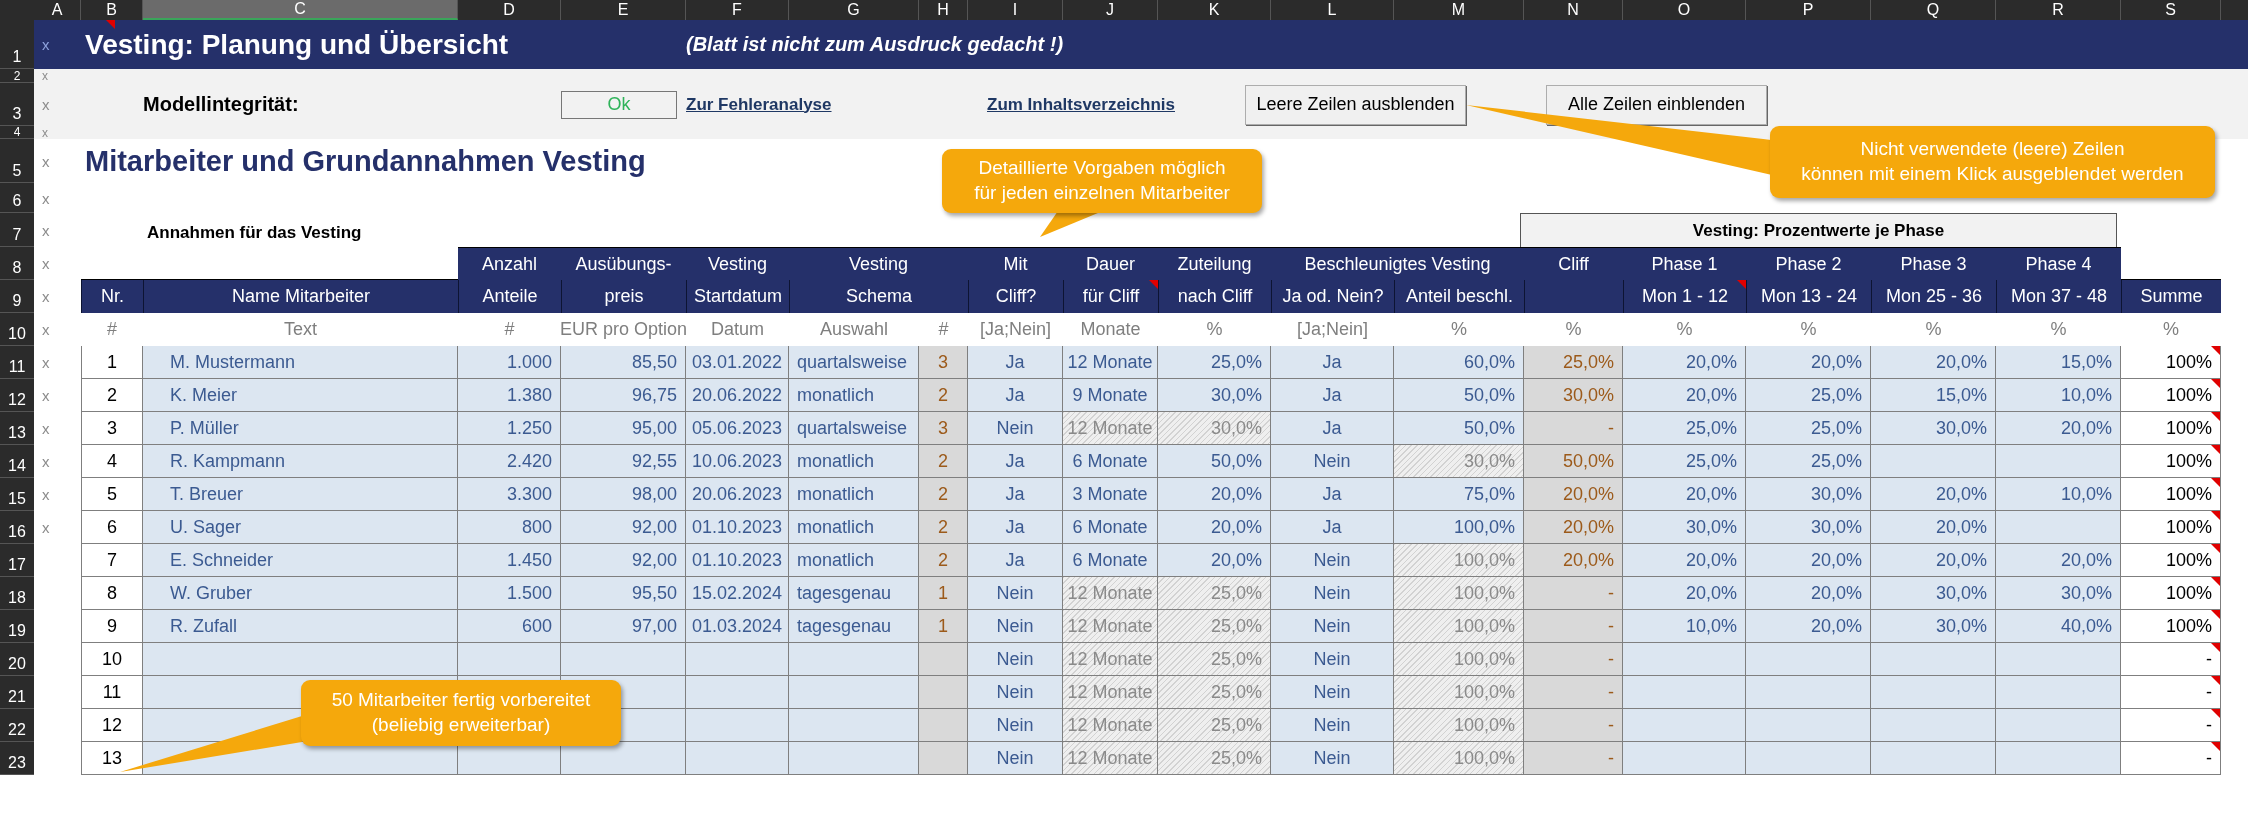  I want to click on row-header: 15, so click(17, 494).